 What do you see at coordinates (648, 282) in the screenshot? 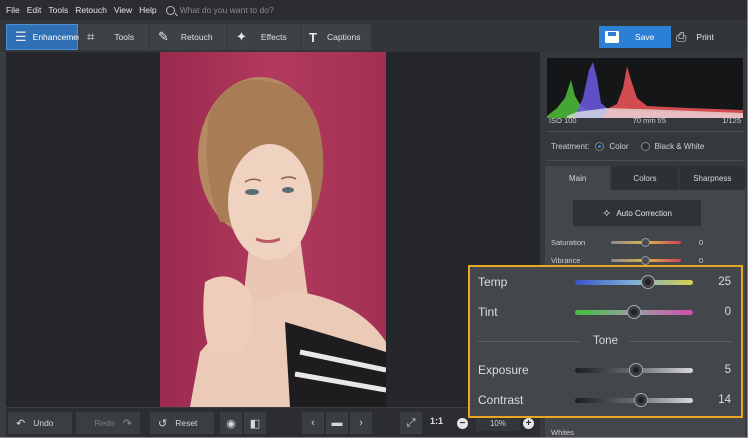
I see `temp-handle` at bounding box center [648, 282].